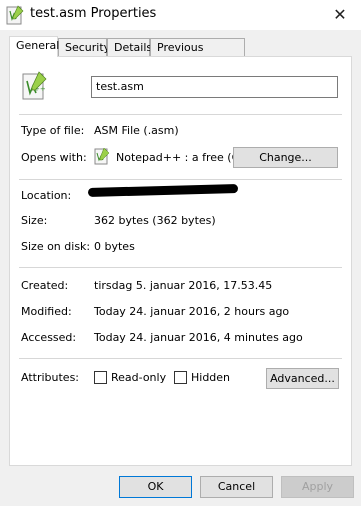 Image resolution: width=361 pixels, height=506 pixels. I want to click on size-value: 362 bytes (362 bytes), so click(155, 220).